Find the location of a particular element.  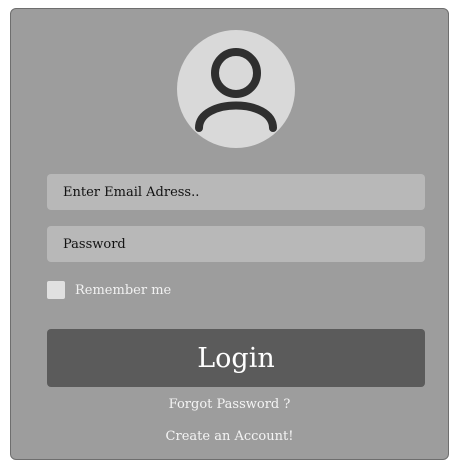

remember-checkbox is located at coordinates (56, 290).